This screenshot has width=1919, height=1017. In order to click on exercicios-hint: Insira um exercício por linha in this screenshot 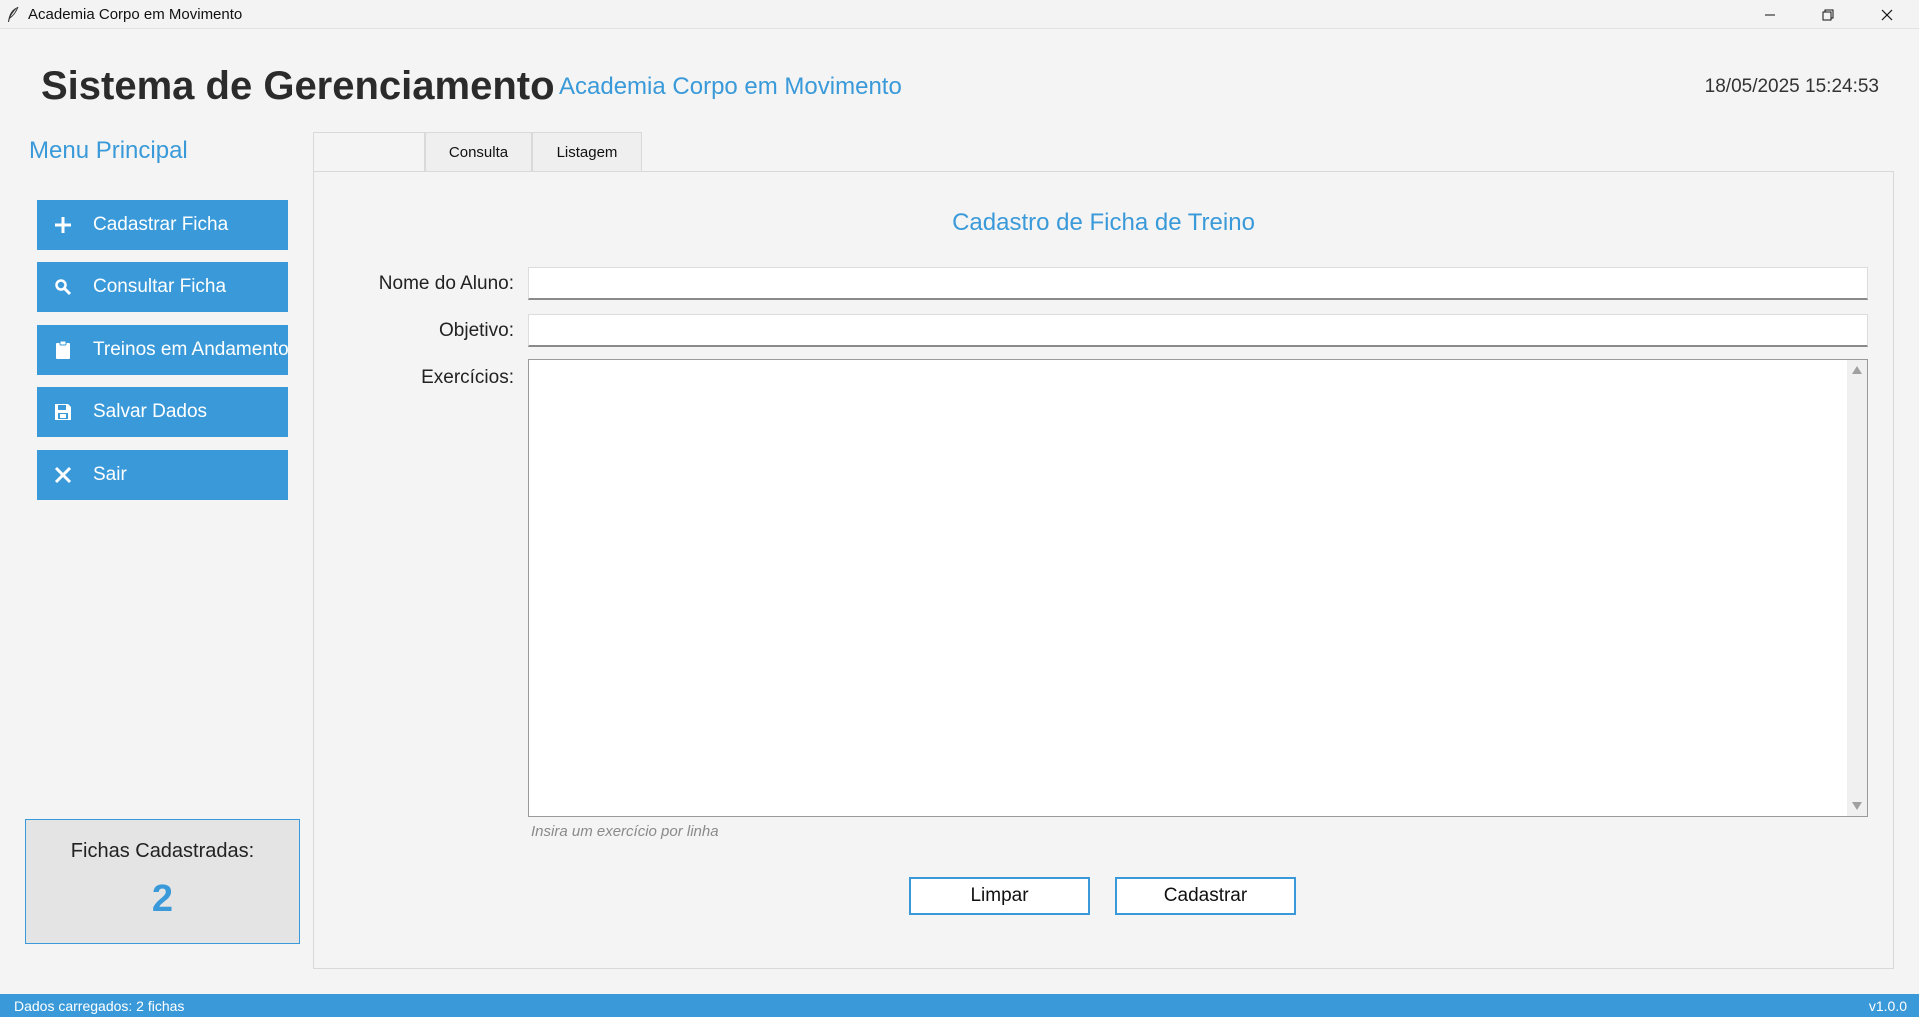, I will do `click(625, 831)`.